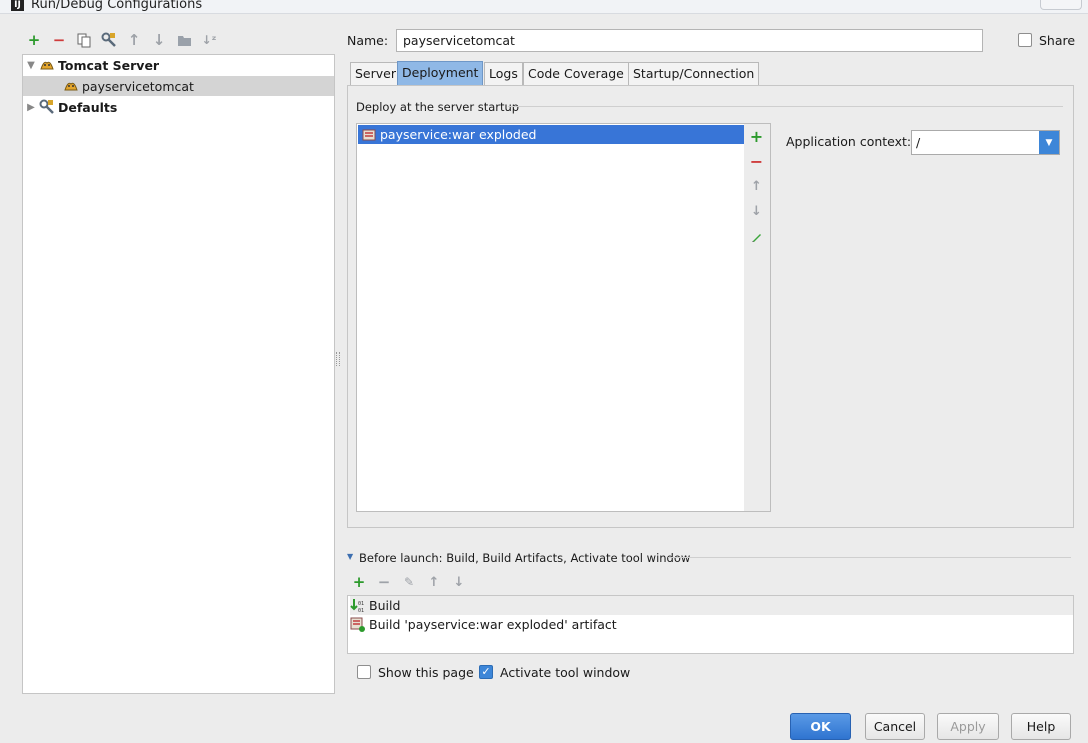  I want to click on folder-icon, so click(184, 40).